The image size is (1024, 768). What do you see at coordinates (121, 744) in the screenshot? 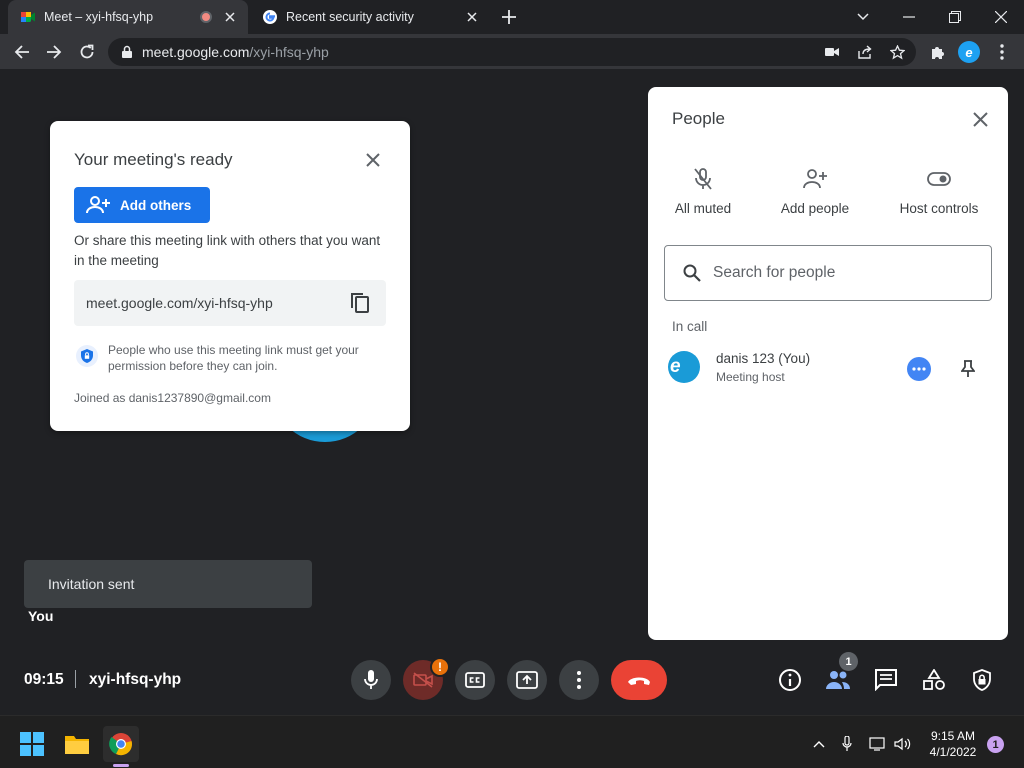
I see `chrome-taskbar-icon` at bounding box center [121, 744].